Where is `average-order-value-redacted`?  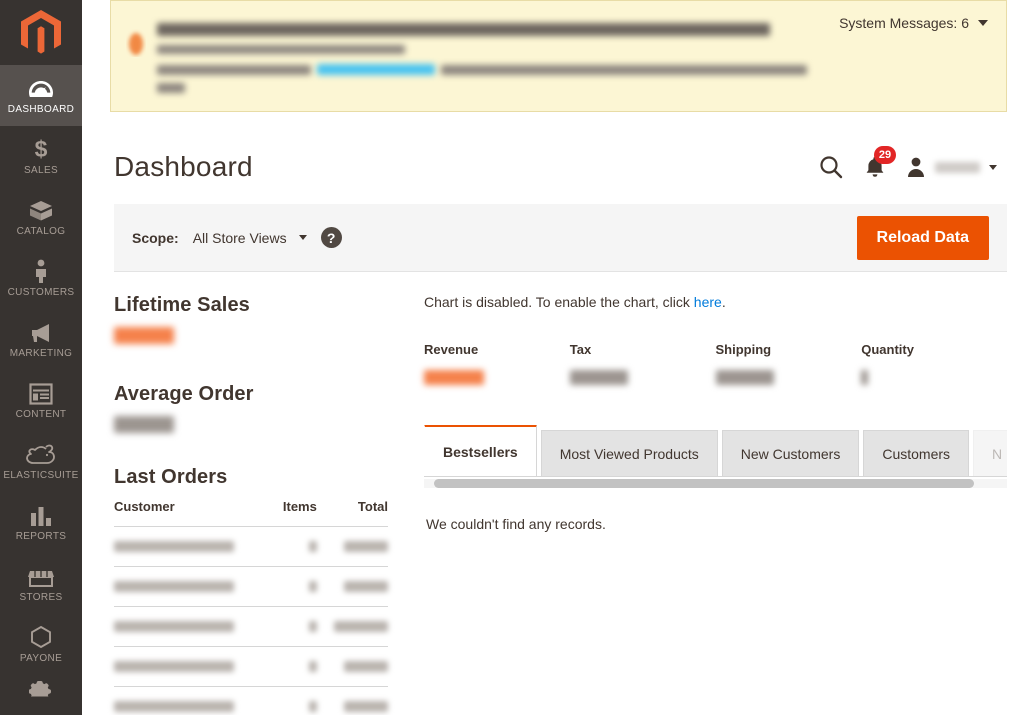 average-order-value-redacted is located at coordinates (144, 424).